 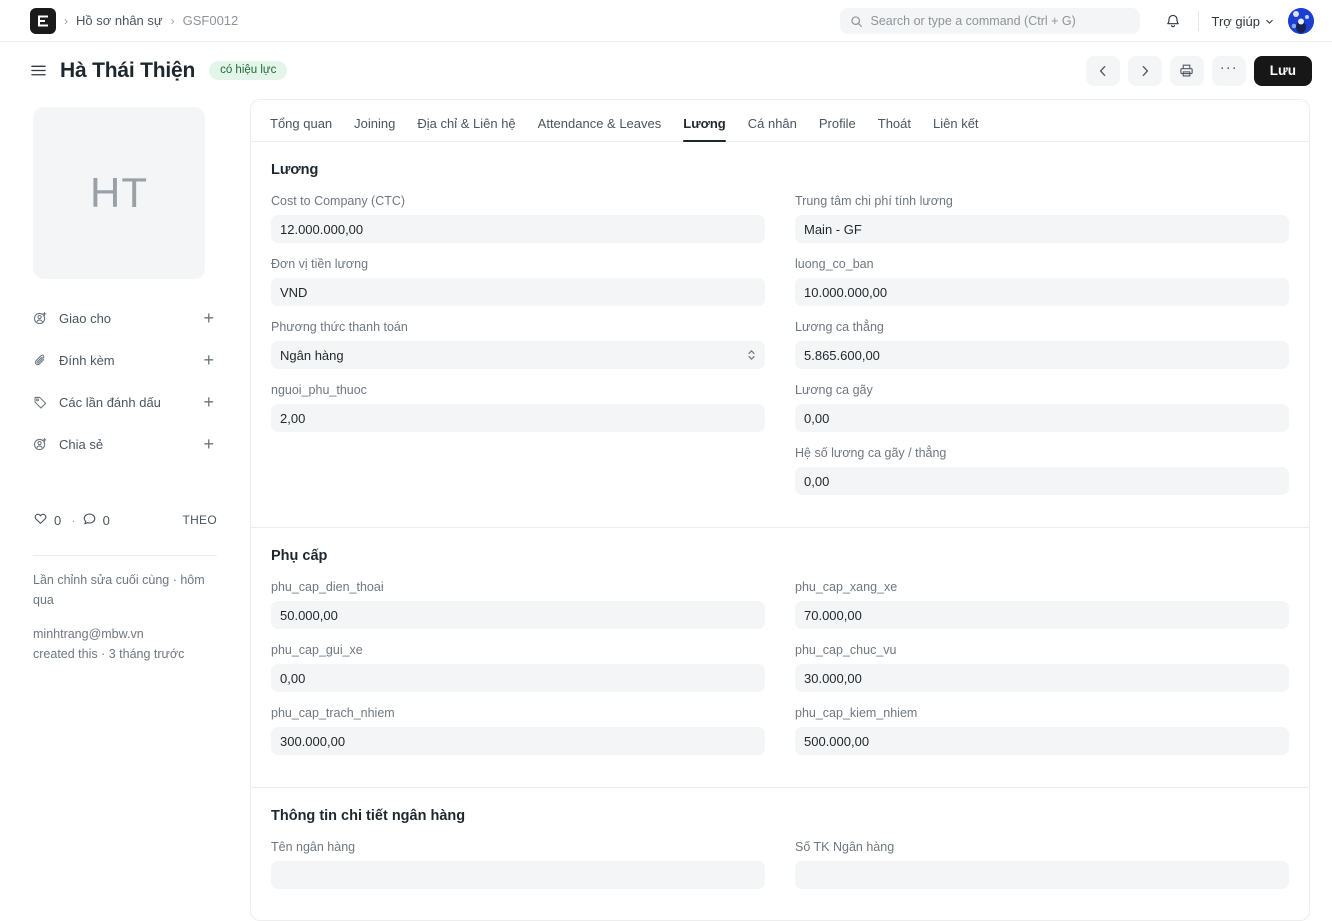 What do you see at coordinates (43, 20) in the screenshot?
I see `app-logo` at bounding box center [43, 20].